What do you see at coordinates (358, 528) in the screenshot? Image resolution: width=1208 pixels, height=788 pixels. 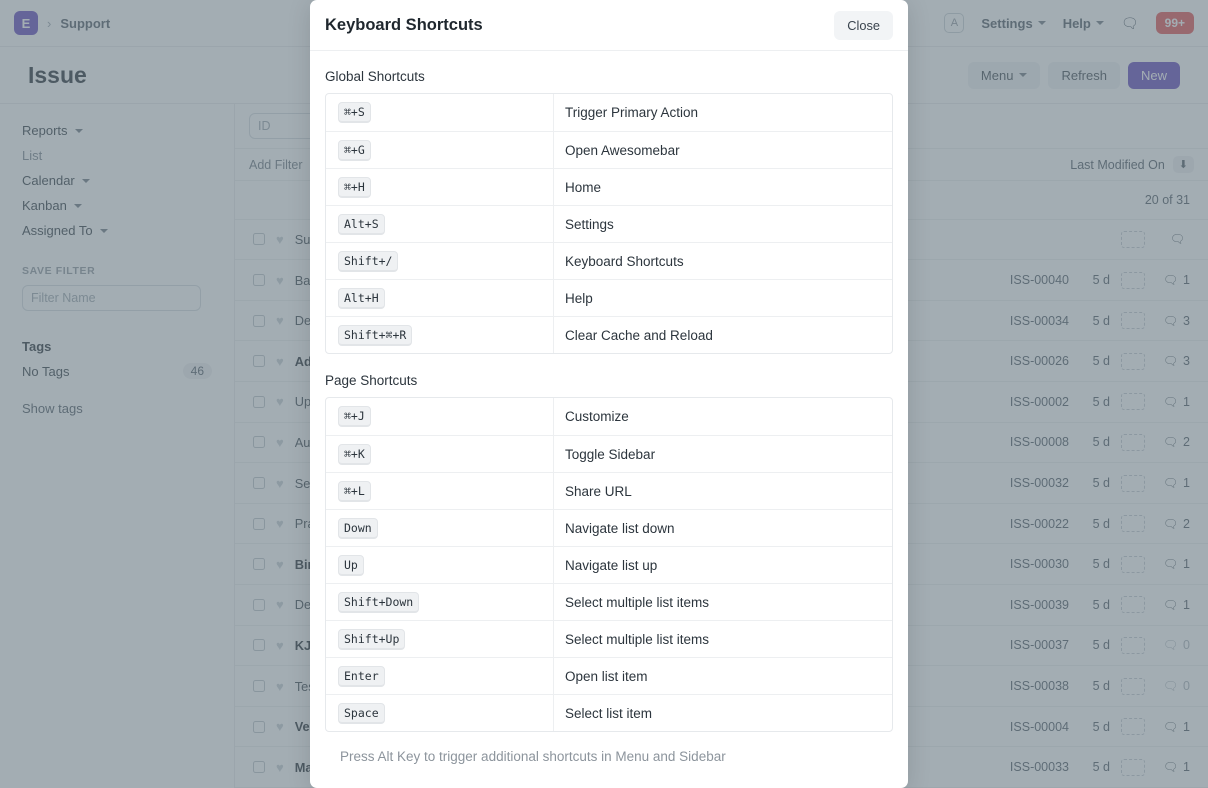 I see `shortcut-key: Down` at bounding box center [358, 528].